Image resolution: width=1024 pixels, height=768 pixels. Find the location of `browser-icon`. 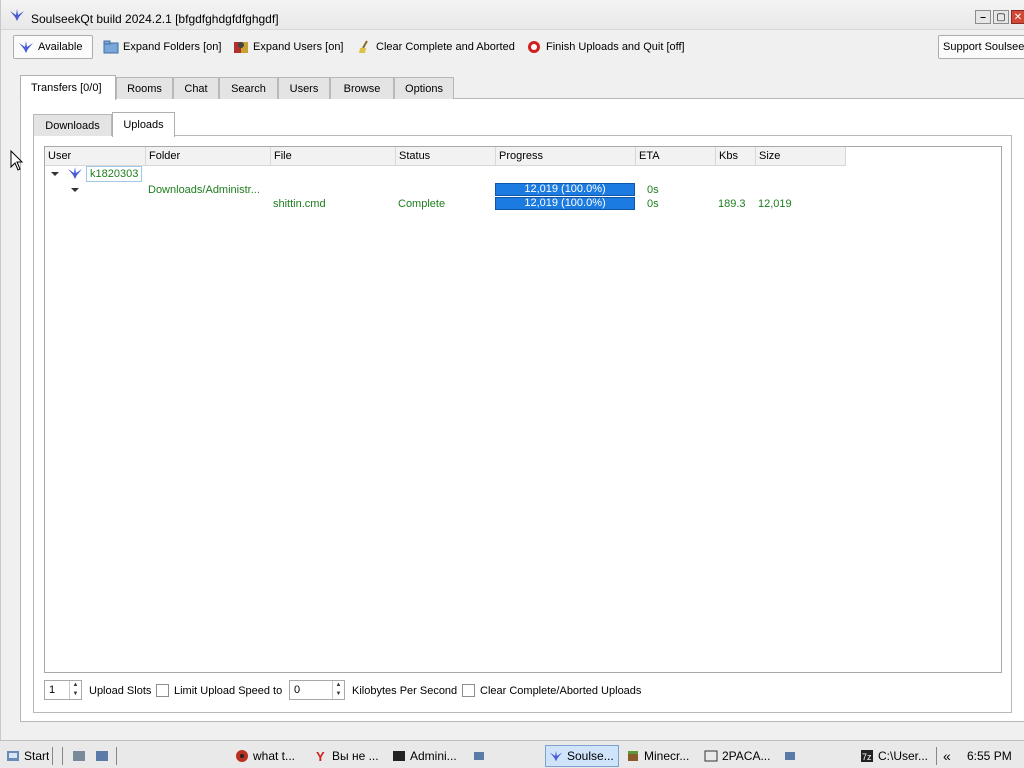

browser-icon is located at coordinates (242, 756).